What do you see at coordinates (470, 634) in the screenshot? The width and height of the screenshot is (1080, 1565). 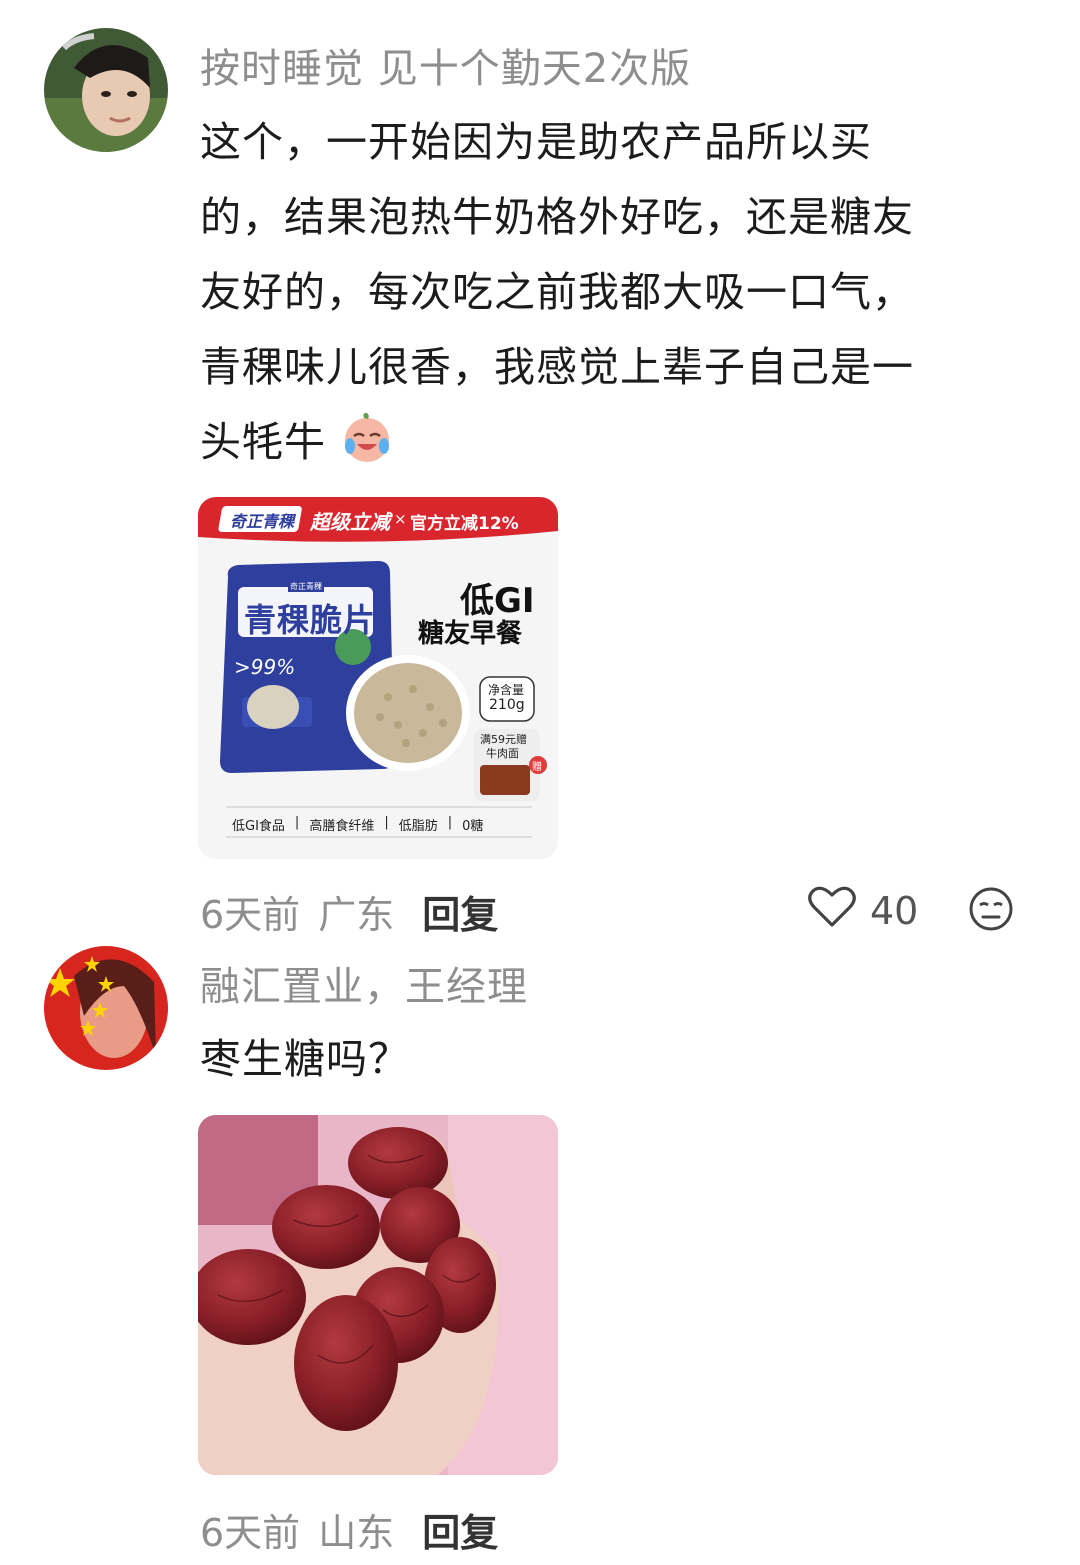 I see `headline-small: 糖友早餐` at bounding box center [470, 634].